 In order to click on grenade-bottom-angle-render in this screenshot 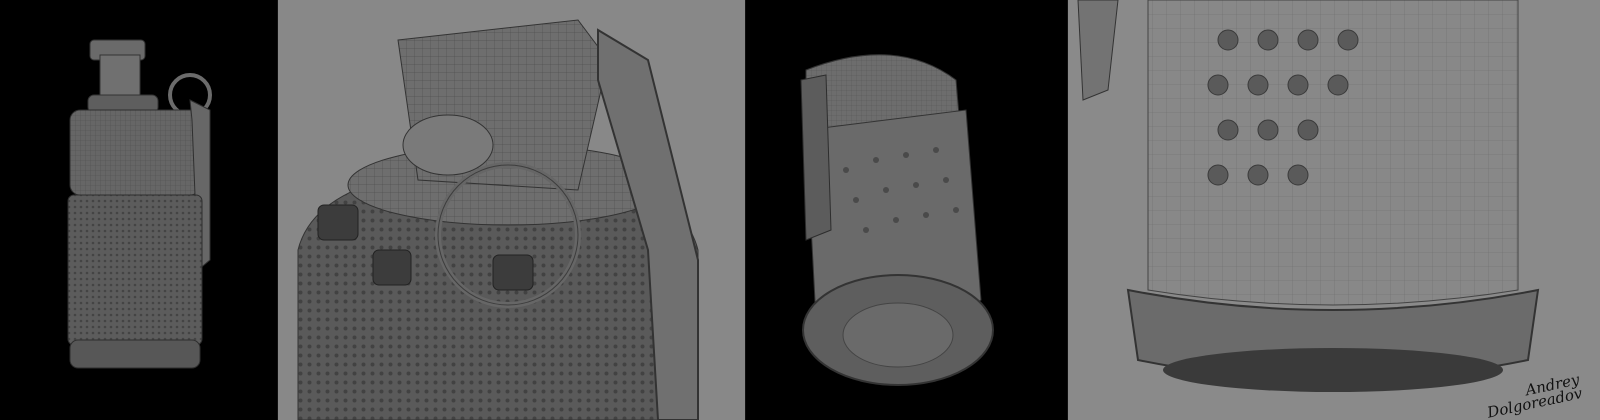, I will do `click(897, 220)`.